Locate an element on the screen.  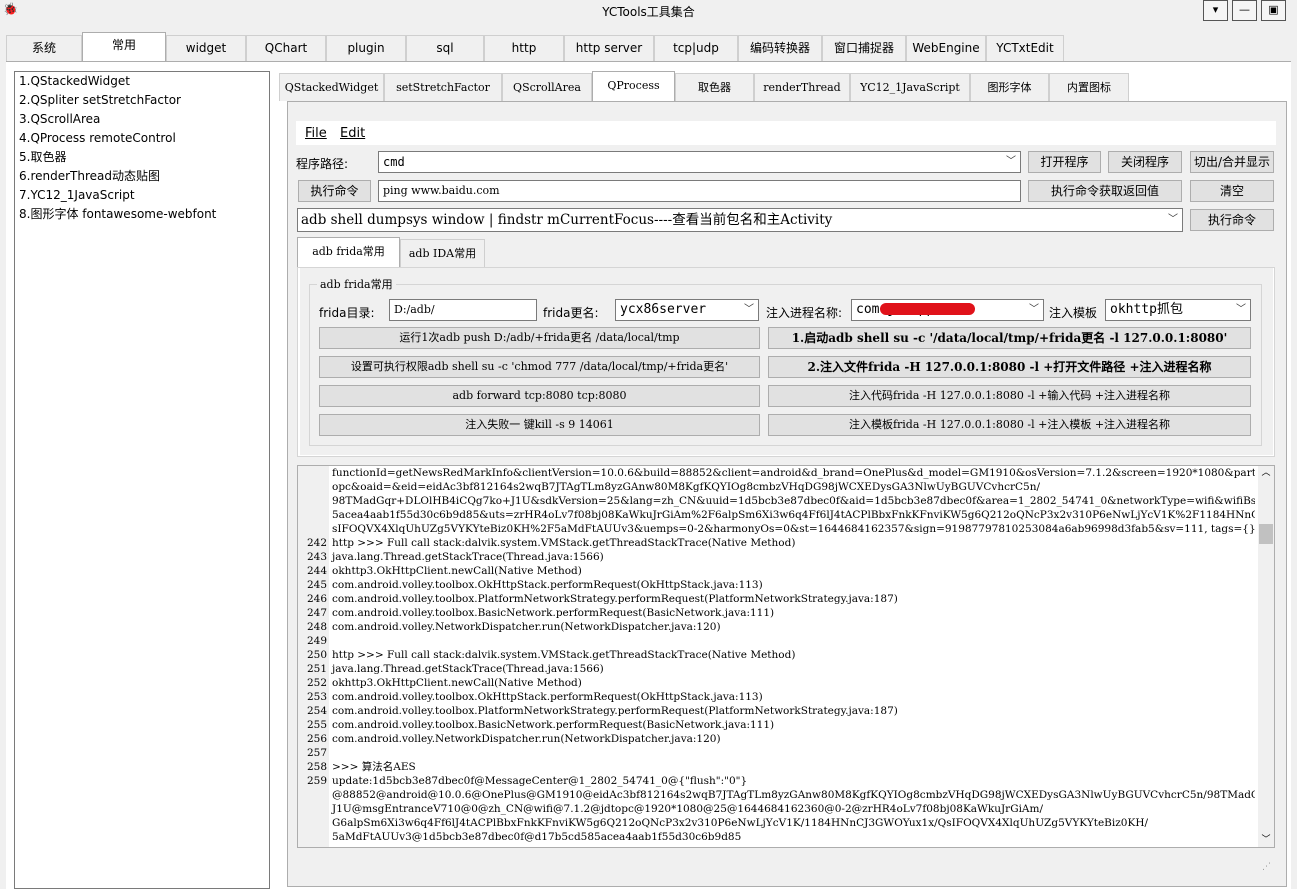
line-number: 244 is located at coordinates (316, 571).